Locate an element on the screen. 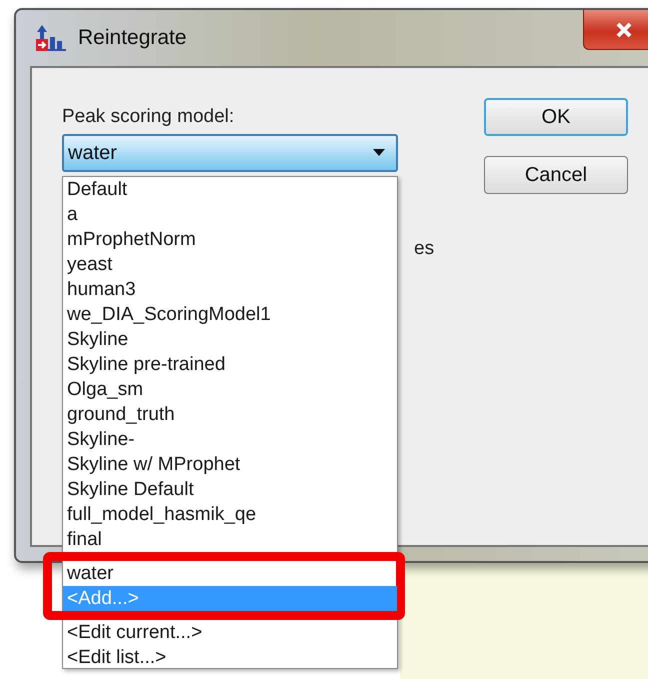 The height and width of the screenshot is (679, 648). ok-button: OK is located at coordinates (556, 117).